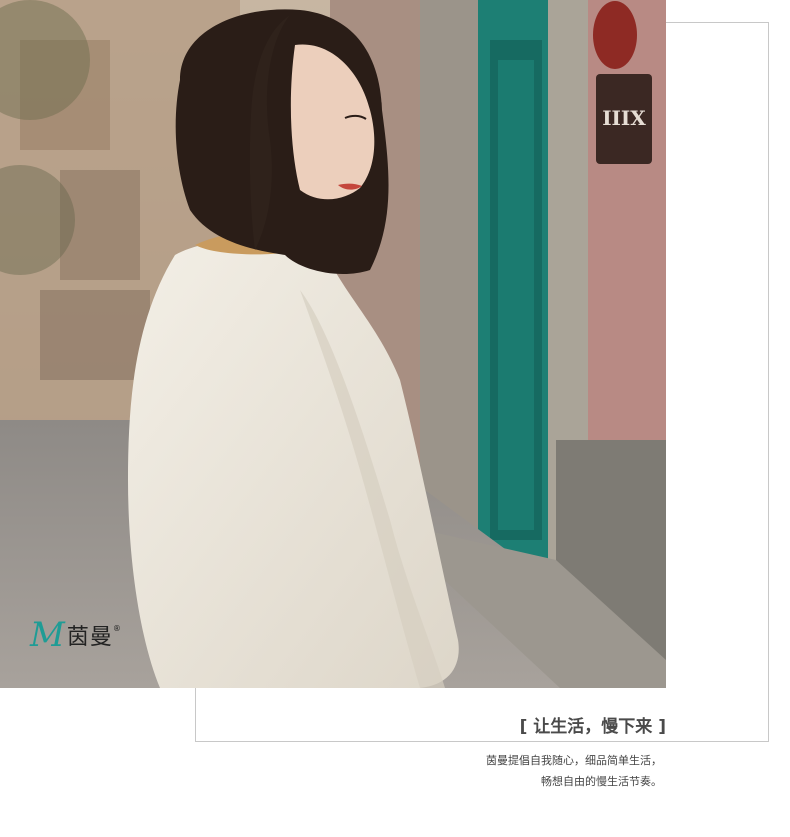 Image resolution: width=790 pixels, height=837 pixels. What do you see at coordinates (574, 760) in the screenshot?
I see `description-line-1: 茵曼提倡自我随心，细品简单生活，` at bounding box center [574, 760].